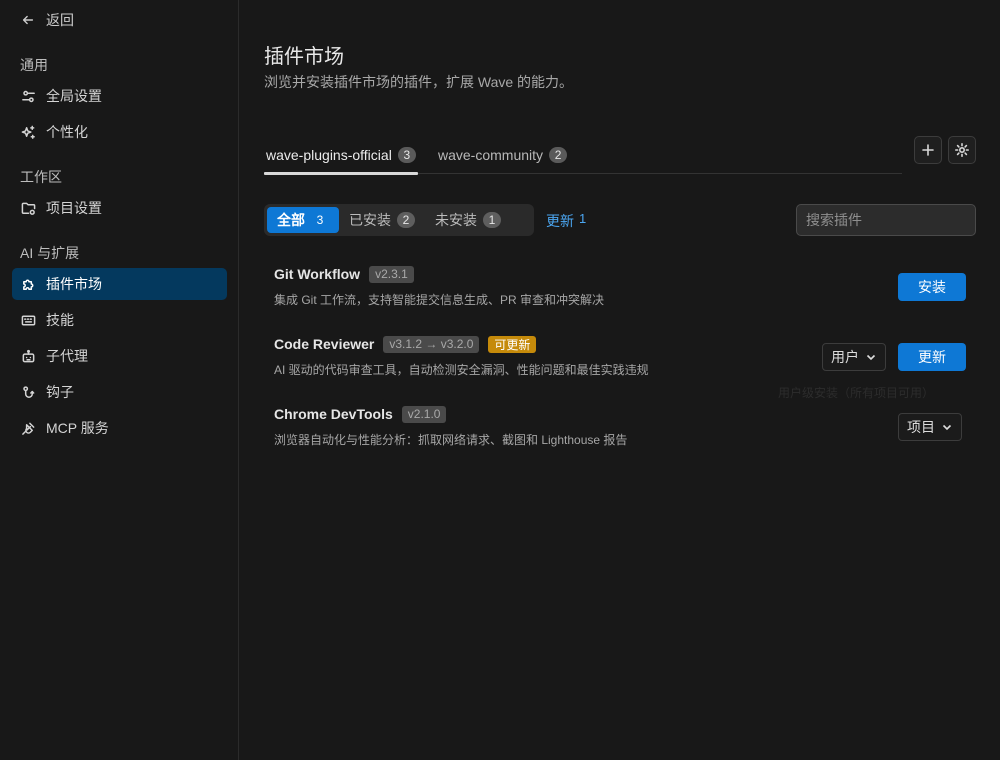 The image size is (1000, 760). Describe the element at coordinates (291, 220) in the screenshot. I see `filter-label: 全部` at that location.